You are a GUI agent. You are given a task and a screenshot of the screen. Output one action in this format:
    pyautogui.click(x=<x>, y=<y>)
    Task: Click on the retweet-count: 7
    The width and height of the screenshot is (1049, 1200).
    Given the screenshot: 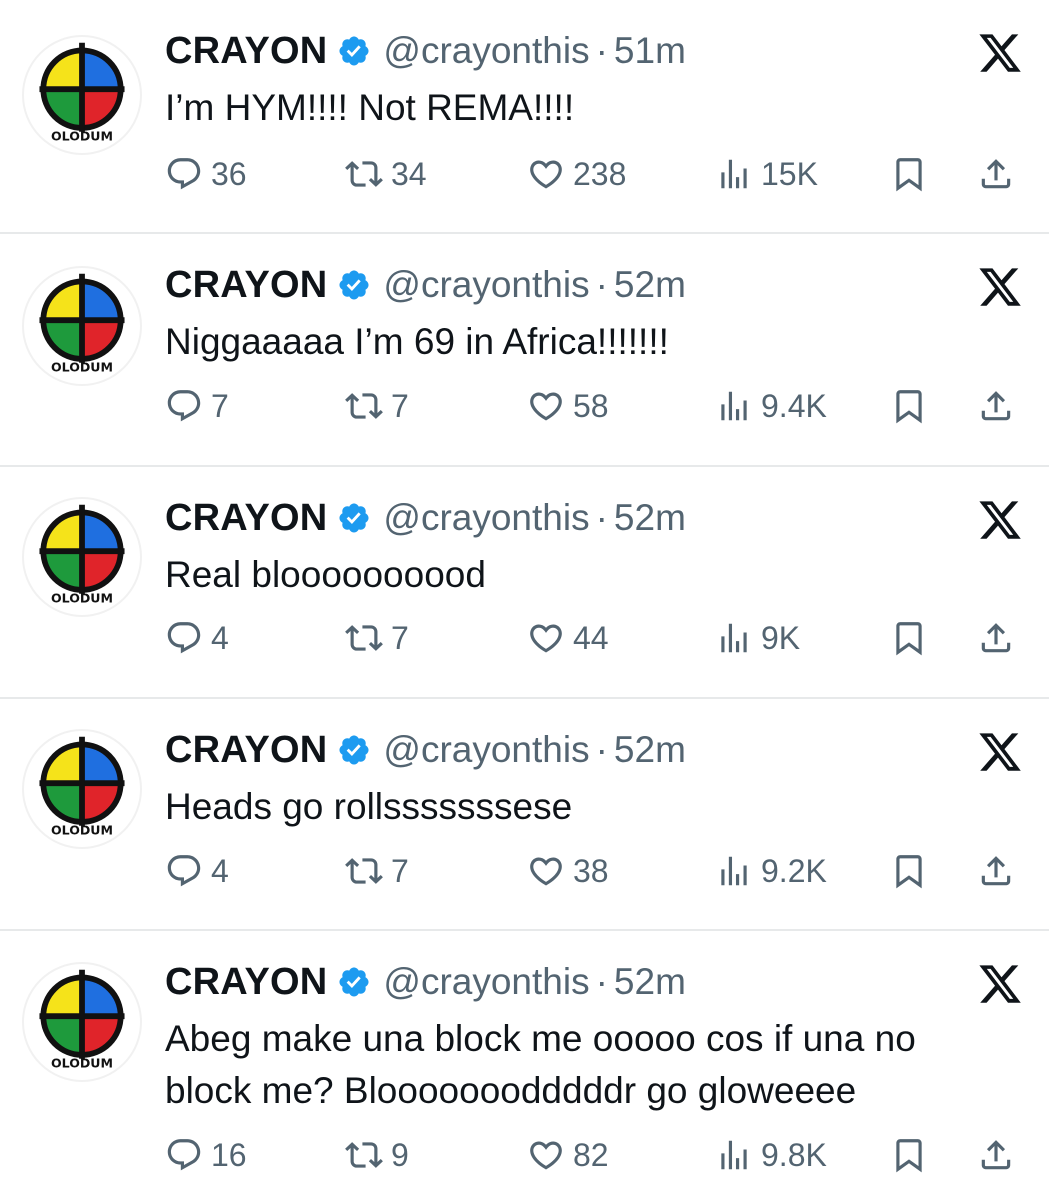 What is the action you would take?
    pyautogui.click(x=400, y=870)
    